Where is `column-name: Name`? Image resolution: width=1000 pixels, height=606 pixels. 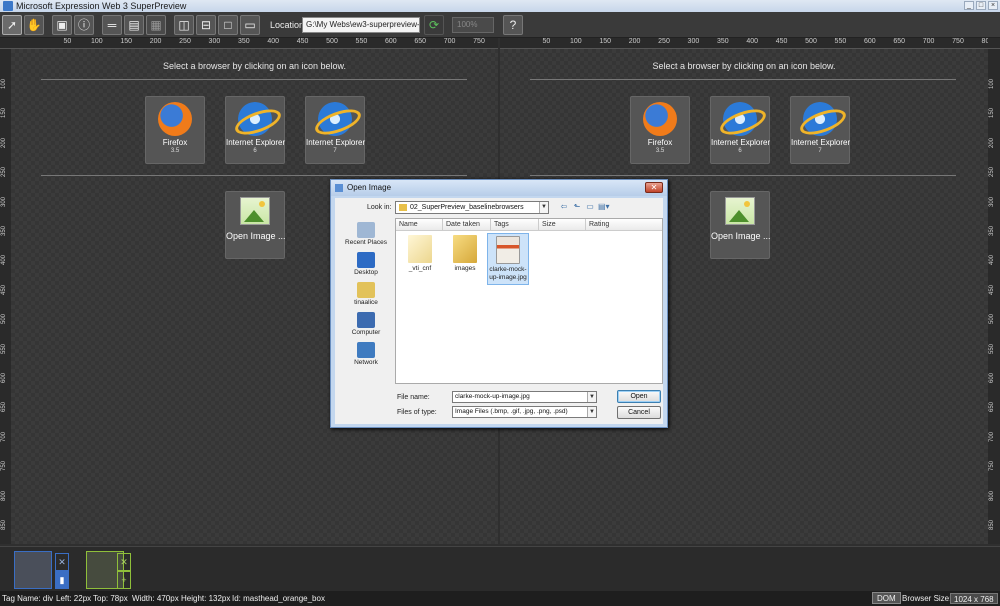 column-name: Name is located at coordinates (419, 225).